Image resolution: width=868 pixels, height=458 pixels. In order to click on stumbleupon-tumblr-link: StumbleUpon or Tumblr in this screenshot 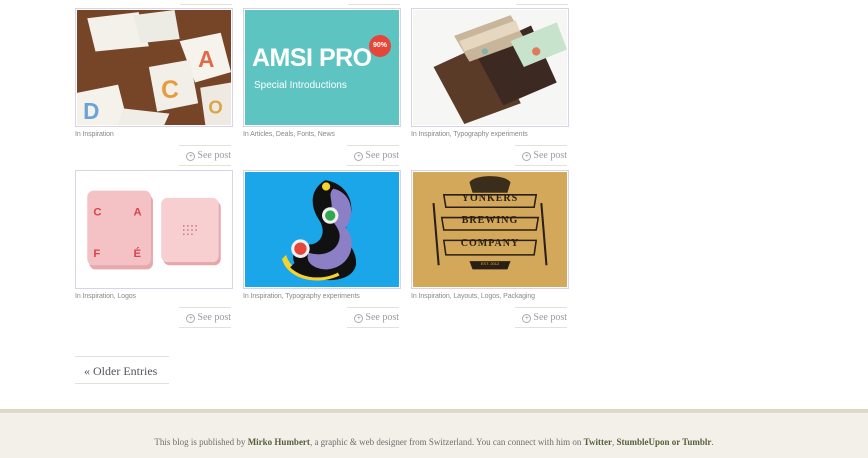, I will do `click(663, 442)`.